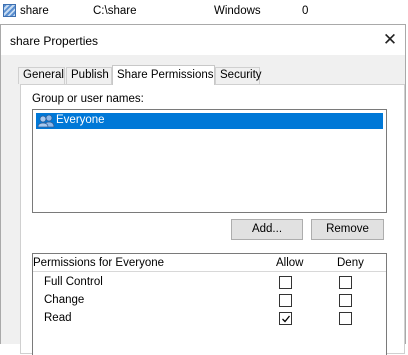 This screenshot has width=408, height=355. I want to click on permission-name: Read, so click(58, 318).